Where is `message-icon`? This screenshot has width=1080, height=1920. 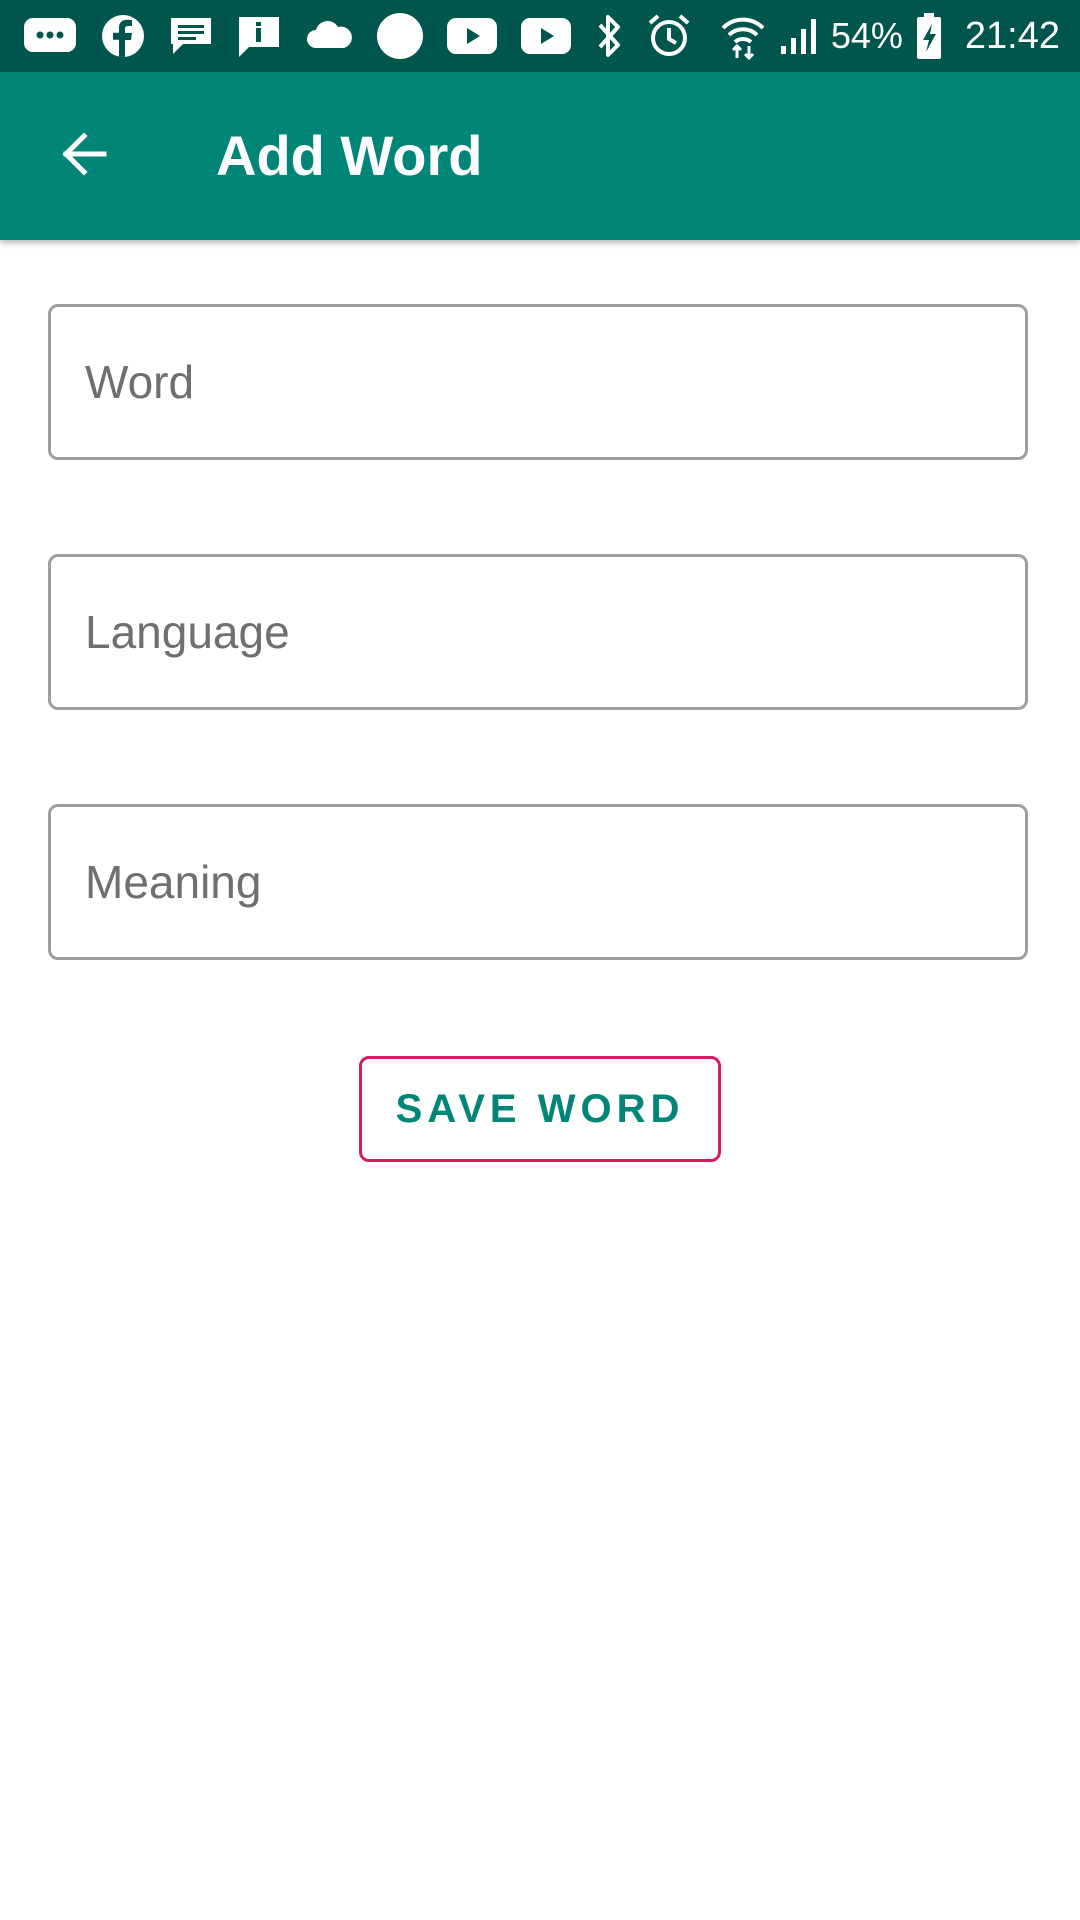 message-icon is located at coordinates (191, 36).